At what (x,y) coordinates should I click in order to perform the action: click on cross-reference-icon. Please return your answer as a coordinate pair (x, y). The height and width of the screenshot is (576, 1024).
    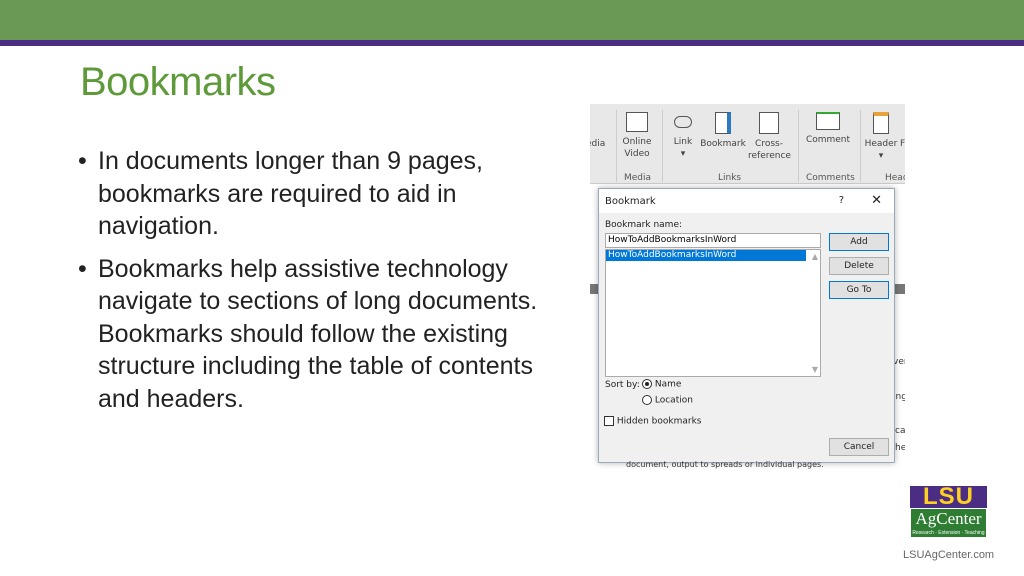
    Looking at the image, I should click on (769, 123).